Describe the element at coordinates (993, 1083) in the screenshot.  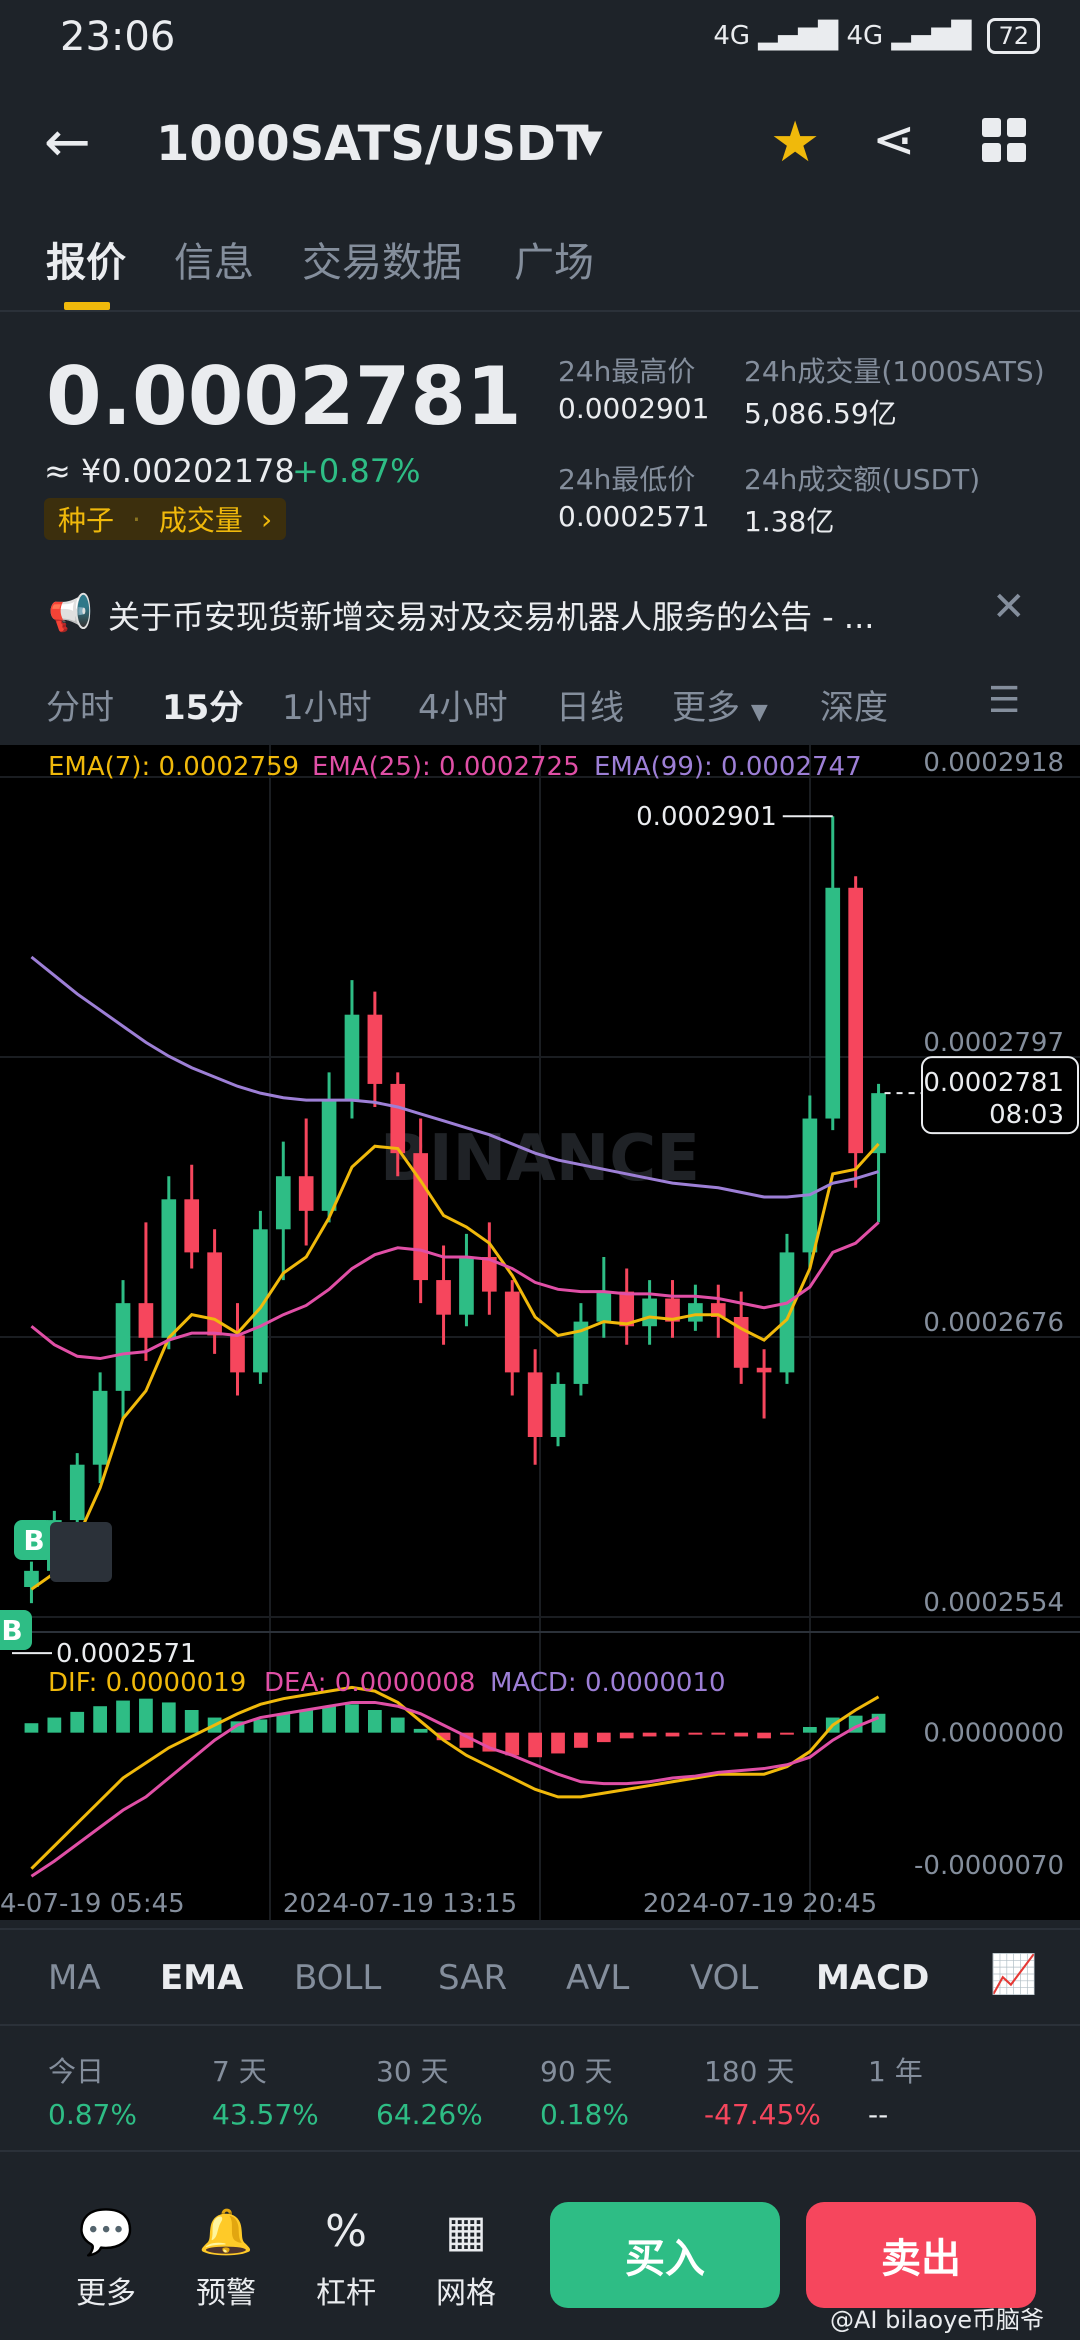
I see `current-price-label: 0.0002781` at that location.